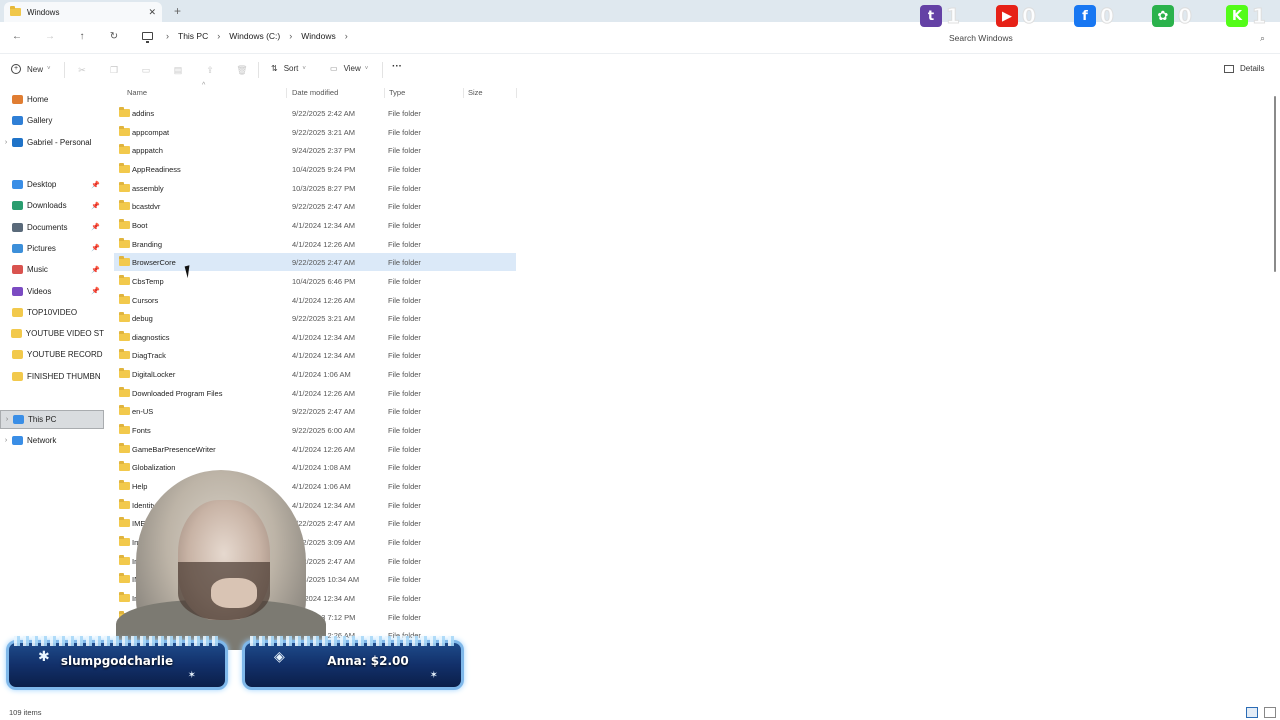 The height and width of the screenshot is (720, 1280). Describe the element at coordinates (315, 374) in the screenshot. I see `file-row: DigitalLocker 4/1/2024 1:06 AM File folder` at that location.